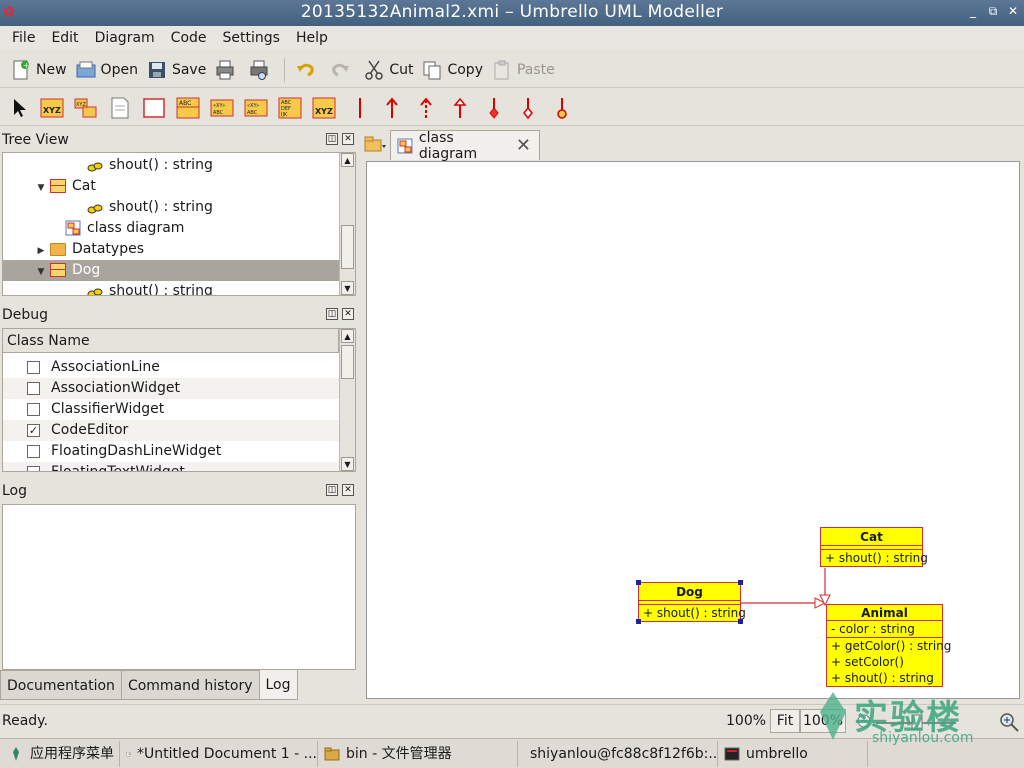 Image resolution: width=1024 pixels, height=768 pixels. I want to click on debug-class-row: FloatingTextWidget, so click(171, 466).